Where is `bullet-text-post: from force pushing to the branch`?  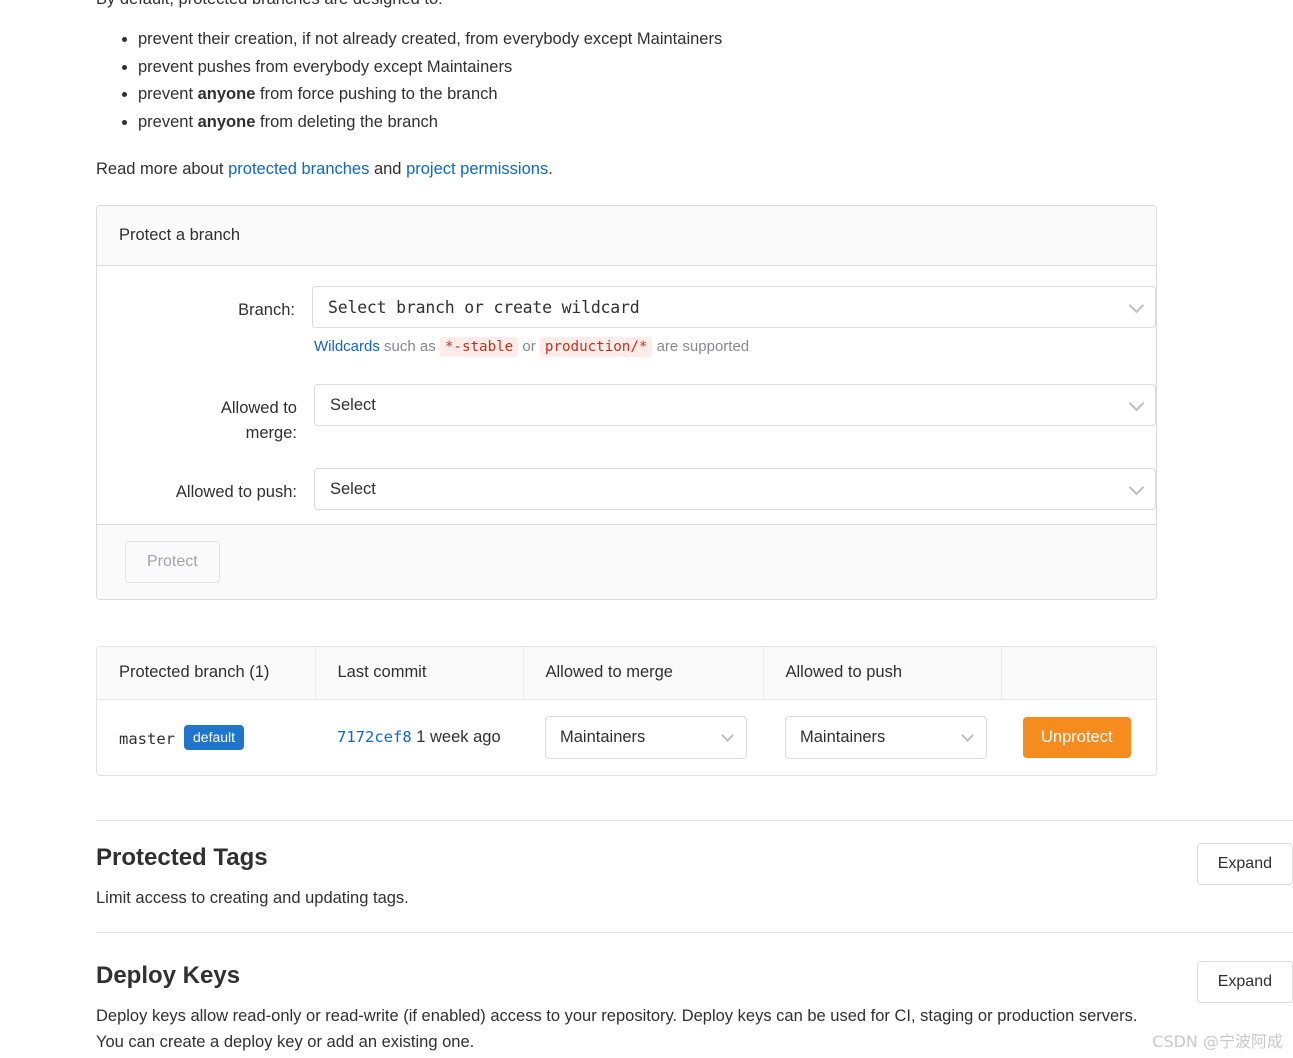
bullet-text-post: from force pushing to the branch is located at coordinates (376, 94).